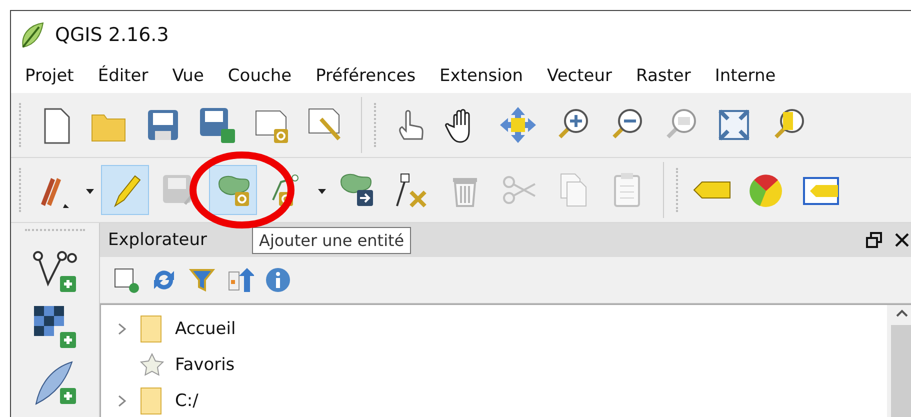 This screenshot has height=417, width=911. Describe the element at coordinates (152, 365) in the screenshot. I see `star-icon` at that location.